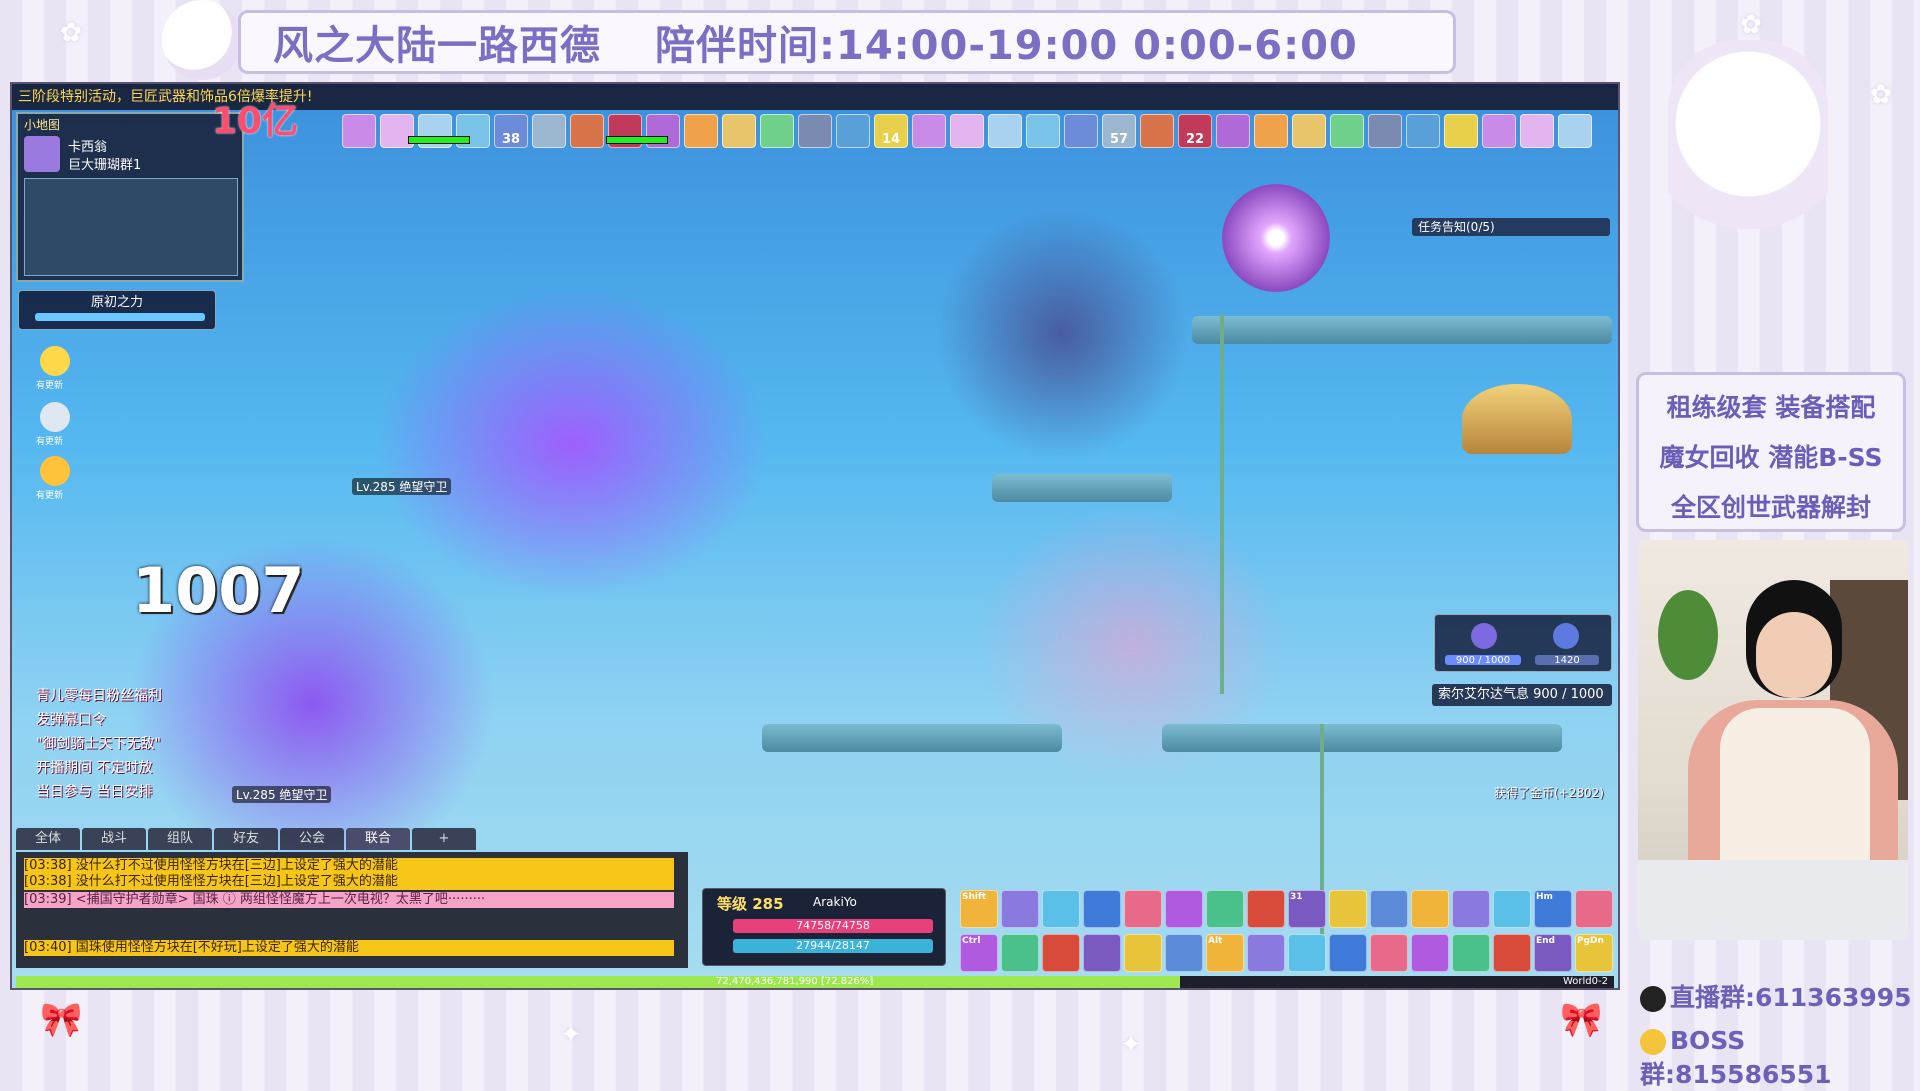  I want to click on chat-tab: 联合, so click(378, 839).